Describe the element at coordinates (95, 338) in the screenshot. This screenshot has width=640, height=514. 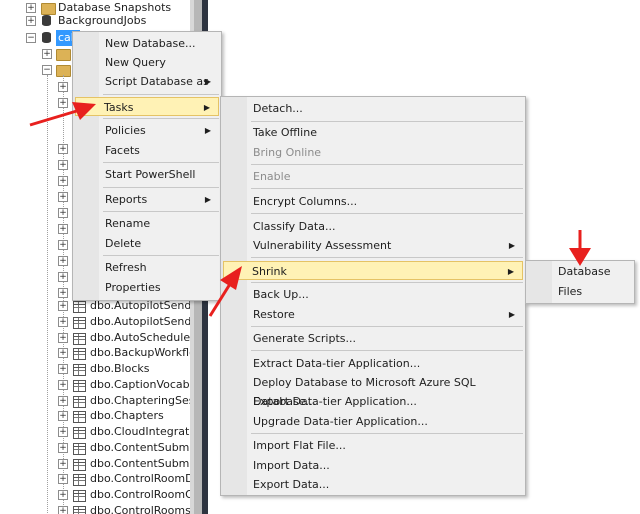
I see `table-row: + dbo.AutoScheduleIns` at that location.